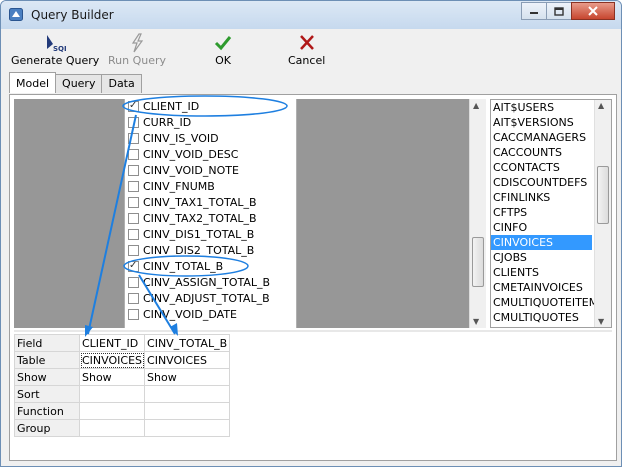  Describe the element at coordinates (79, 83) in the screenshot. I see `tab-query: Query` at that location.